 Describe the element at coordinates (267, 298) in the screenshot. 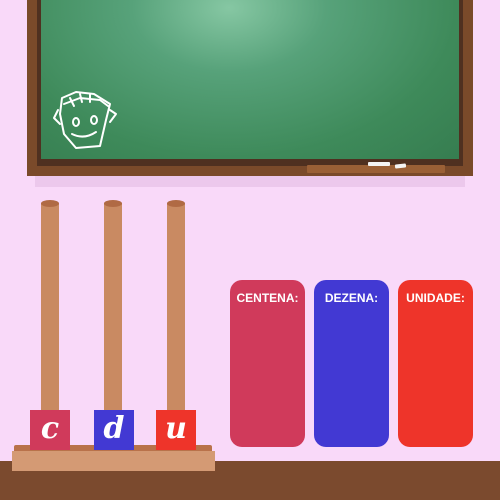

I see `centena-label: CENTENA:` at that location.